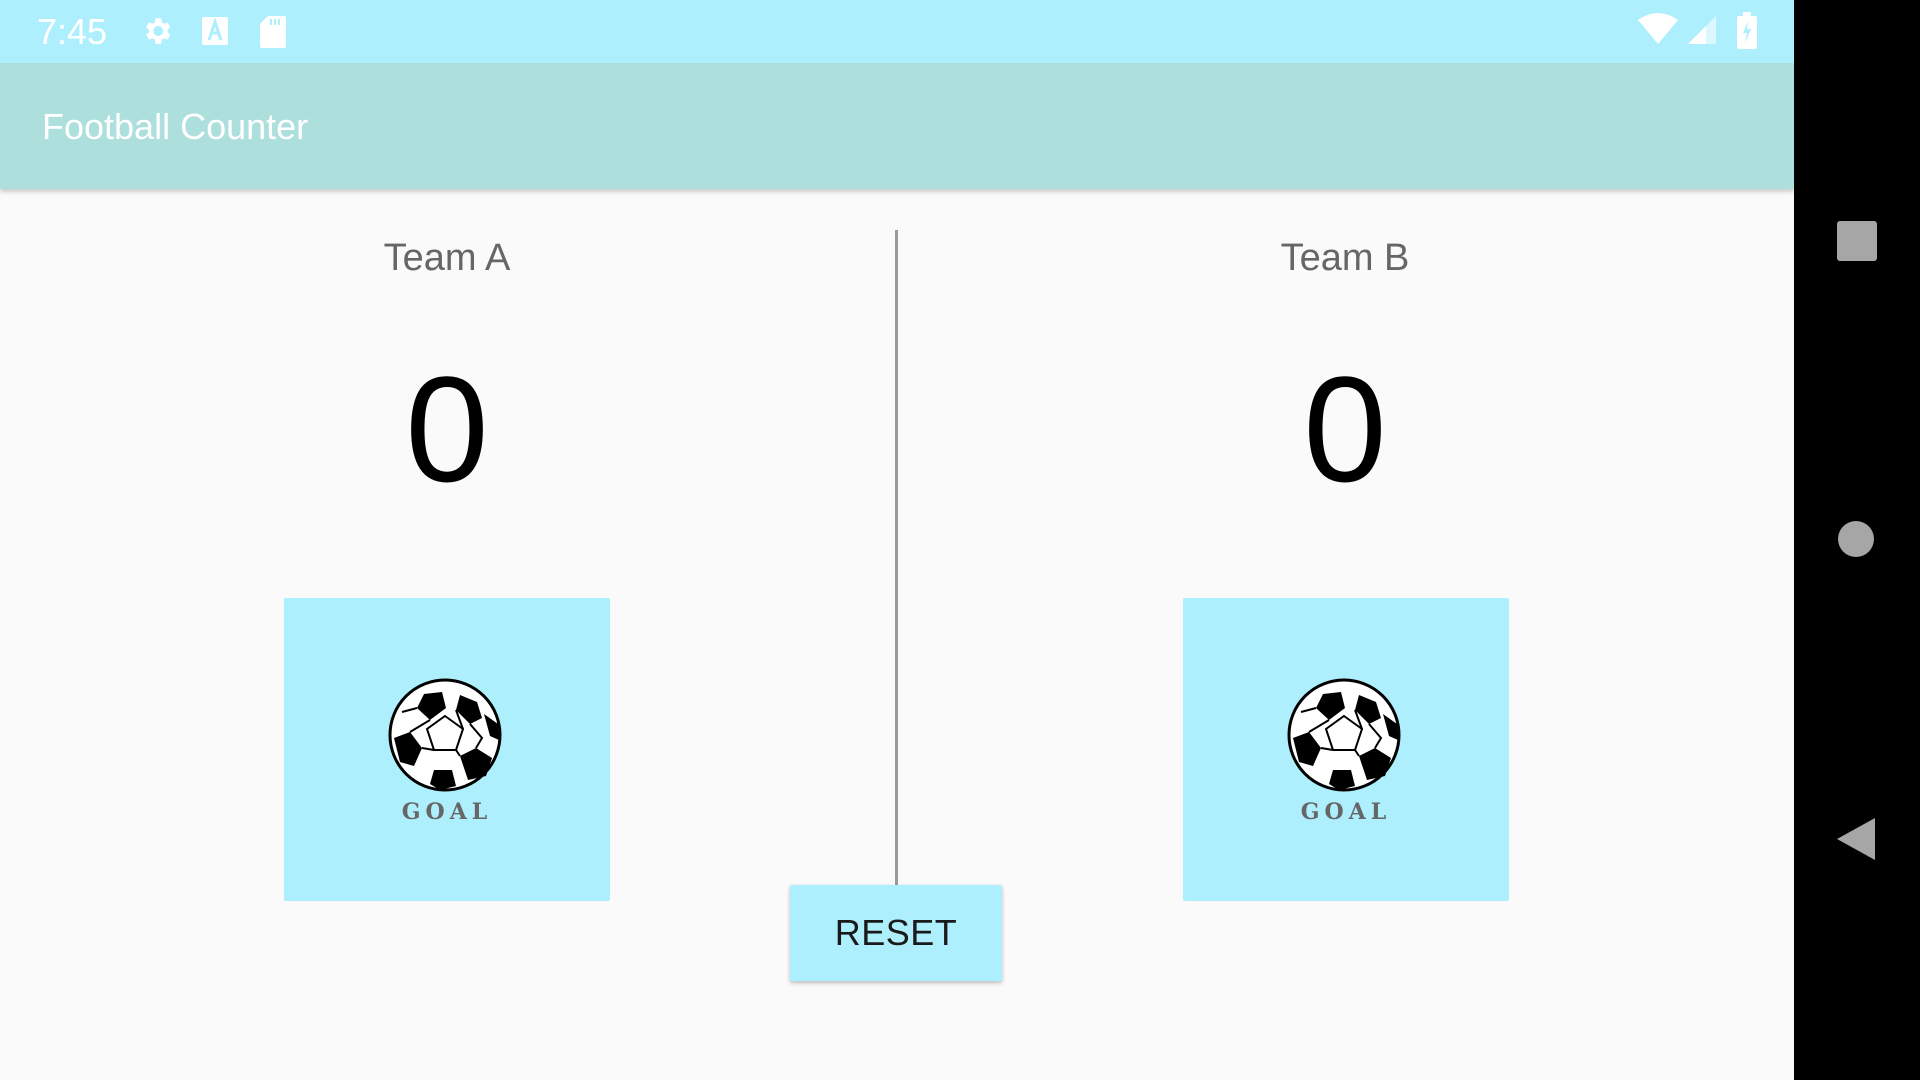 This screenshot has height=1080, width=1920. Describe the element at coordinates (896, 565) in the screenshot. I see `team-divider` at that location.